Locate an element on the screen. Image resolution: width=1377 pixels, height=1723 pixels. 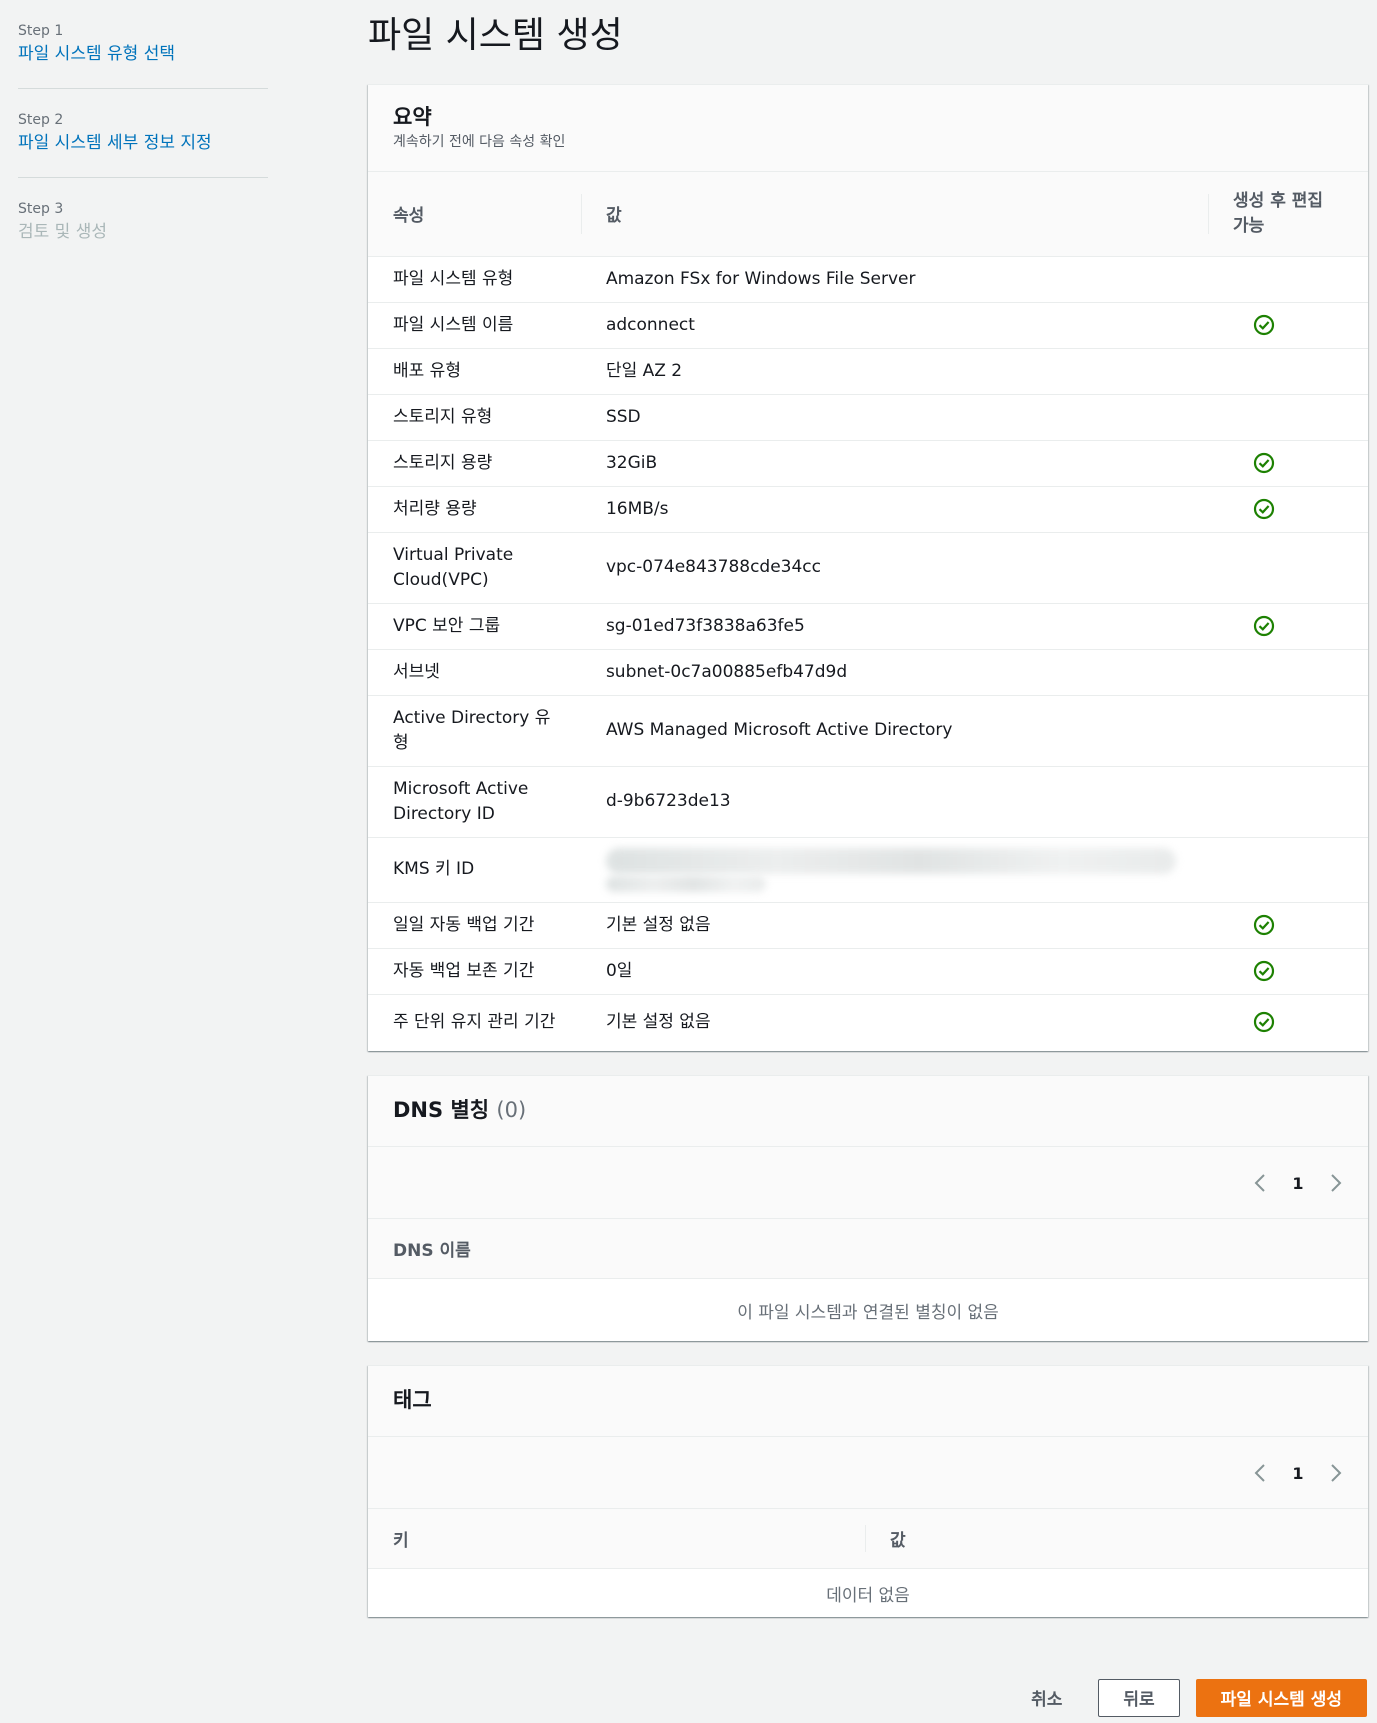
attribute-name: 일일 자동 백업 기간 is located at coordinates (474, 925).